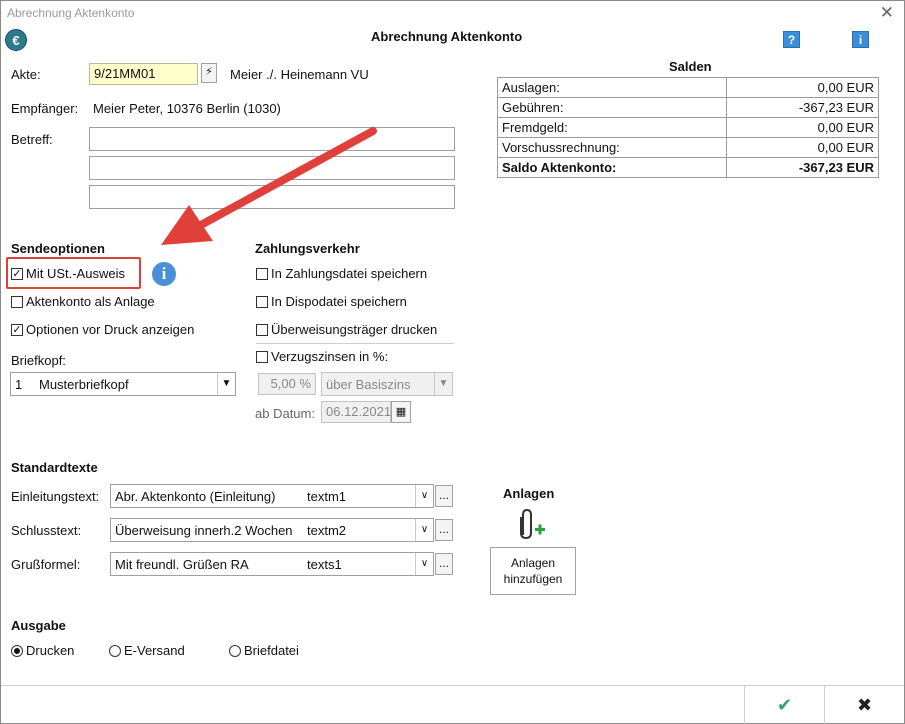 The image size is (905, 724). What do you see at coordinates (38, 360) in the screenshot?
I see `briefkopf-label: Briefkopf:` at bounding box center [38, 360].